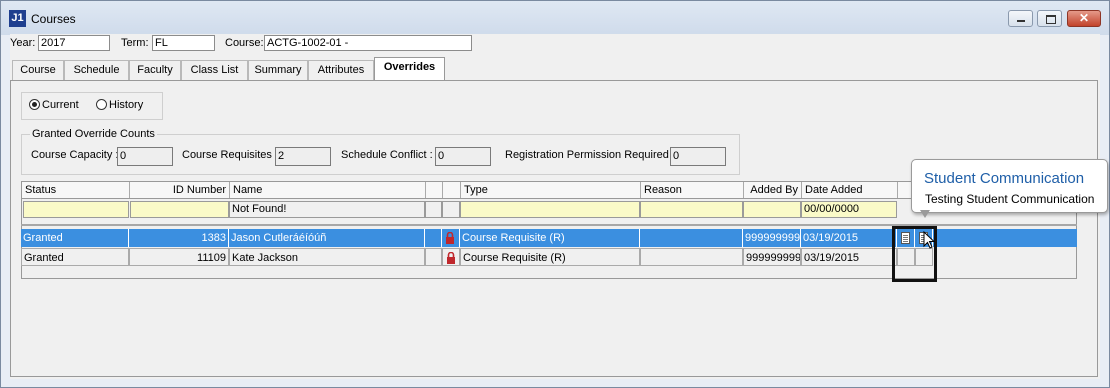 This screenshot has width=1110, height=388. Describe the element at coordinates (38, 70) in the screenshot. I see `tab-course: Course` at that location.